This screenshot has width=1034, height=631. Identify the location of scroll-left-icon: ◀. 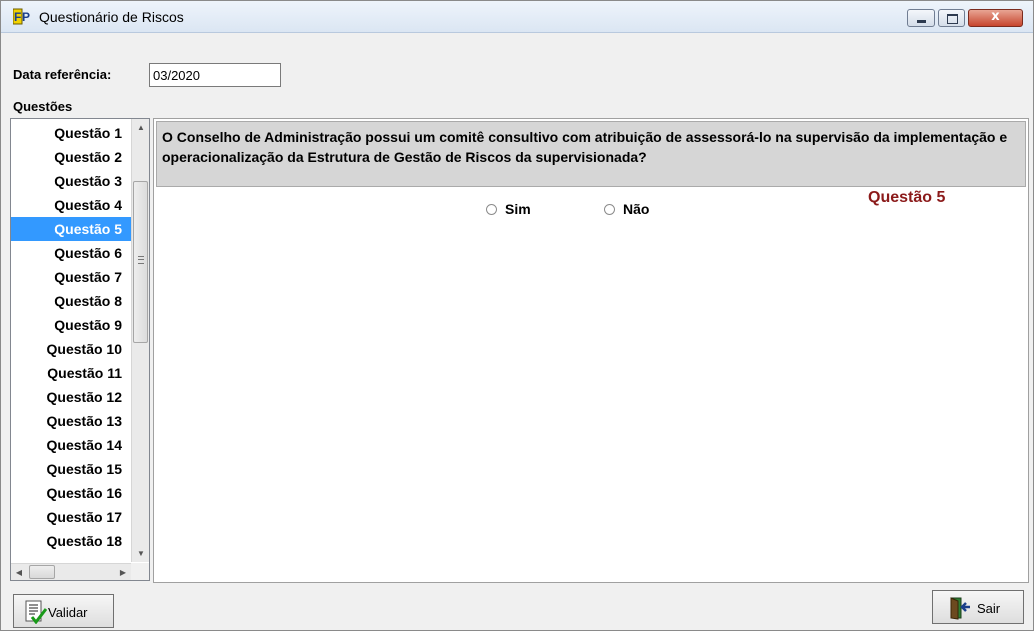
(19, 572).